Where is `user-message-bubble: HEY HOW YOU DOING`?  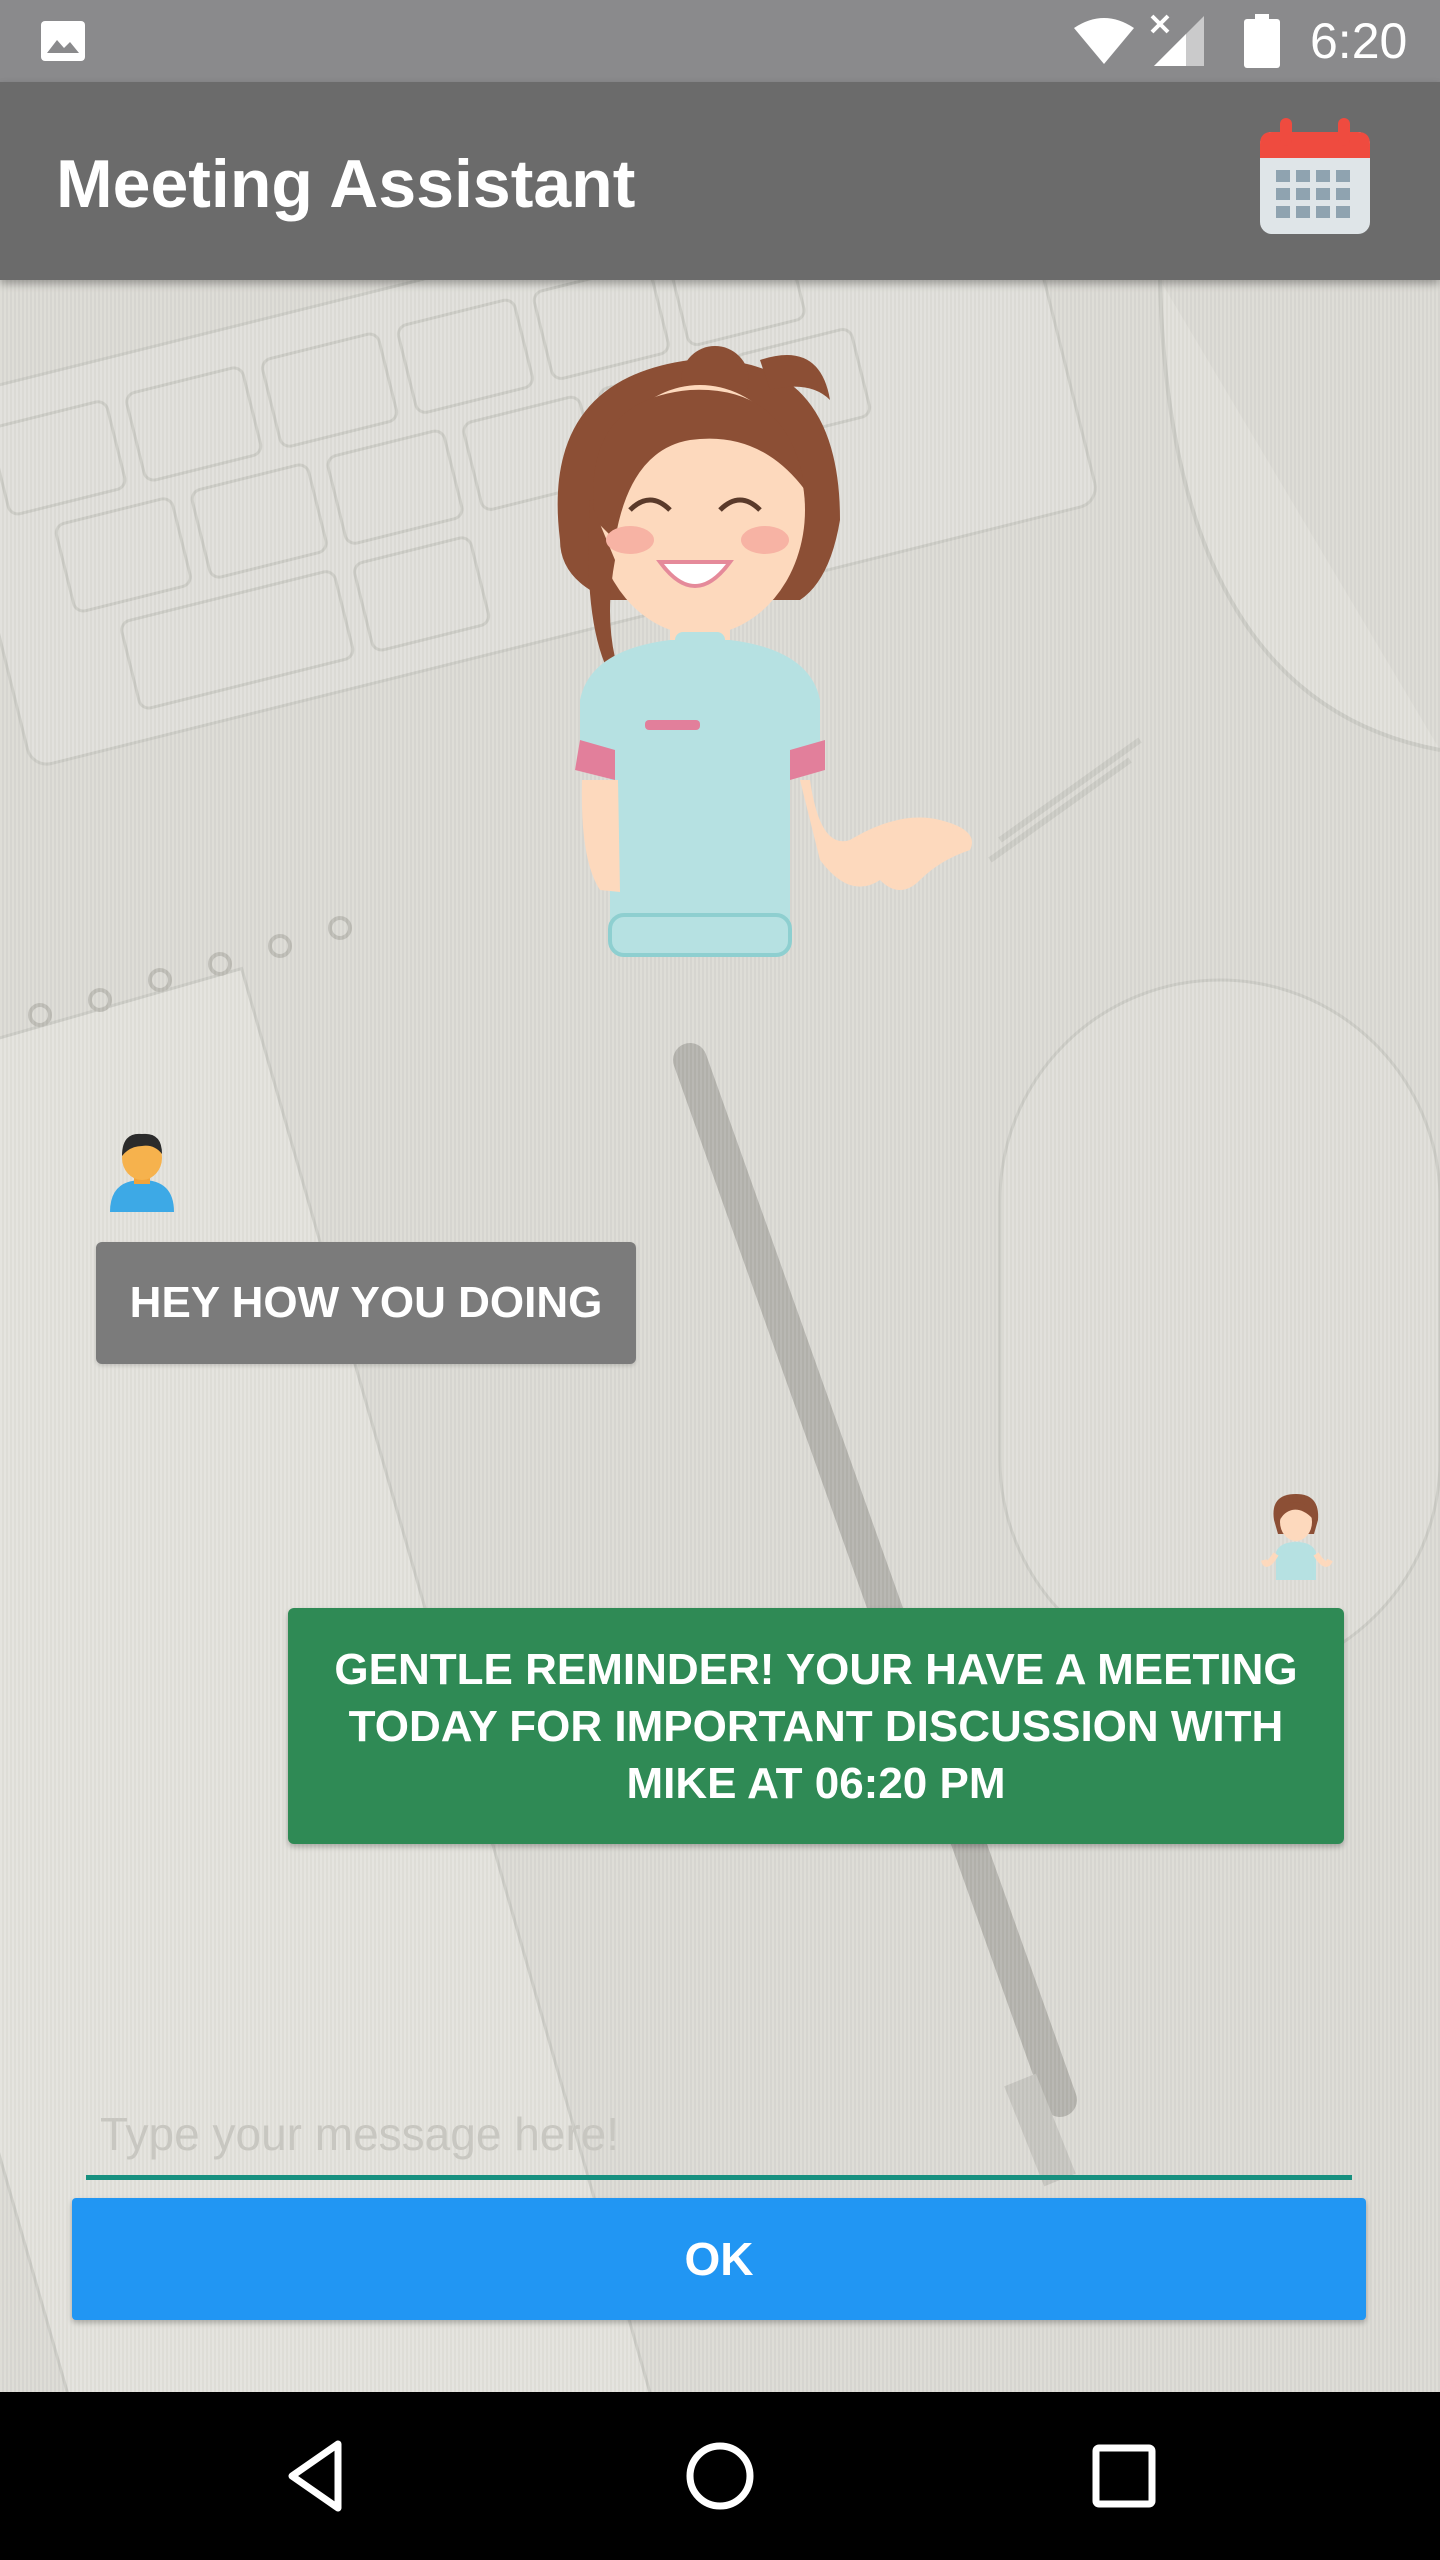
user-message-bubble: HEY HOW YOU DOING is located at coordinates (366, 1303).